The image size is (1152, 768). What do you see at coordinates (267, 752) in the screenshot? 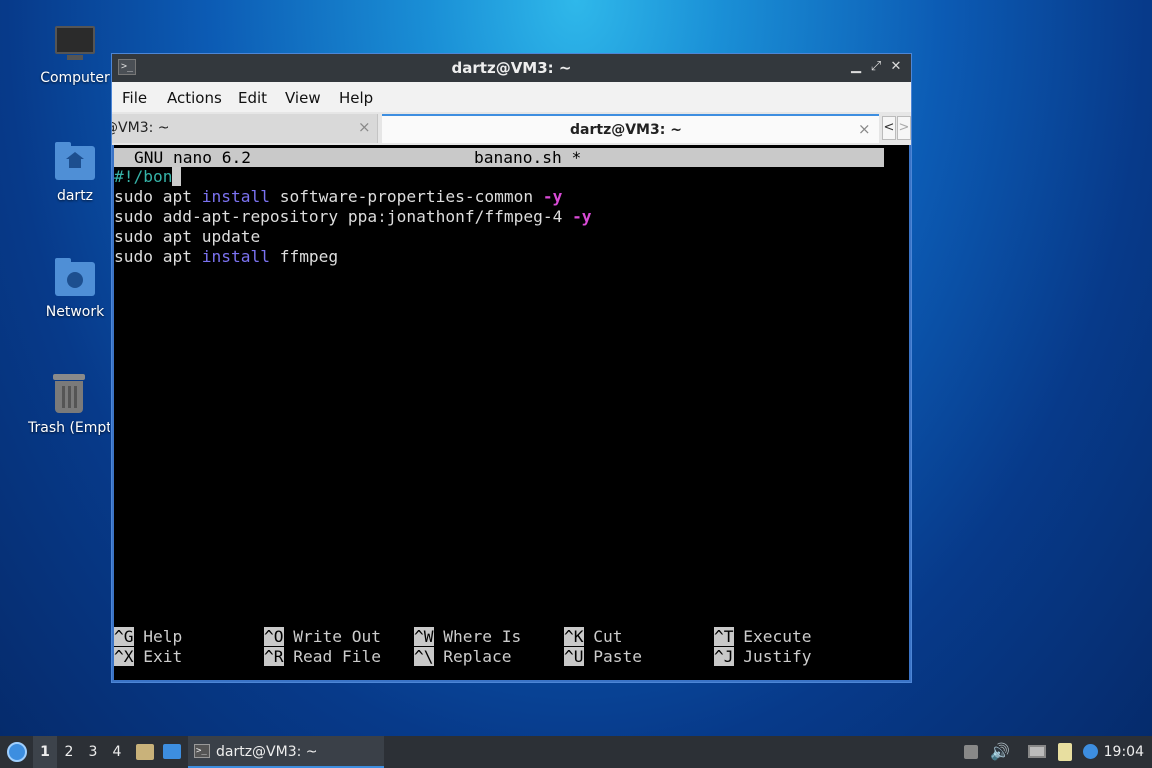
I see `task-label: dartz@VM3: ~` at bounding box center [267, 752].